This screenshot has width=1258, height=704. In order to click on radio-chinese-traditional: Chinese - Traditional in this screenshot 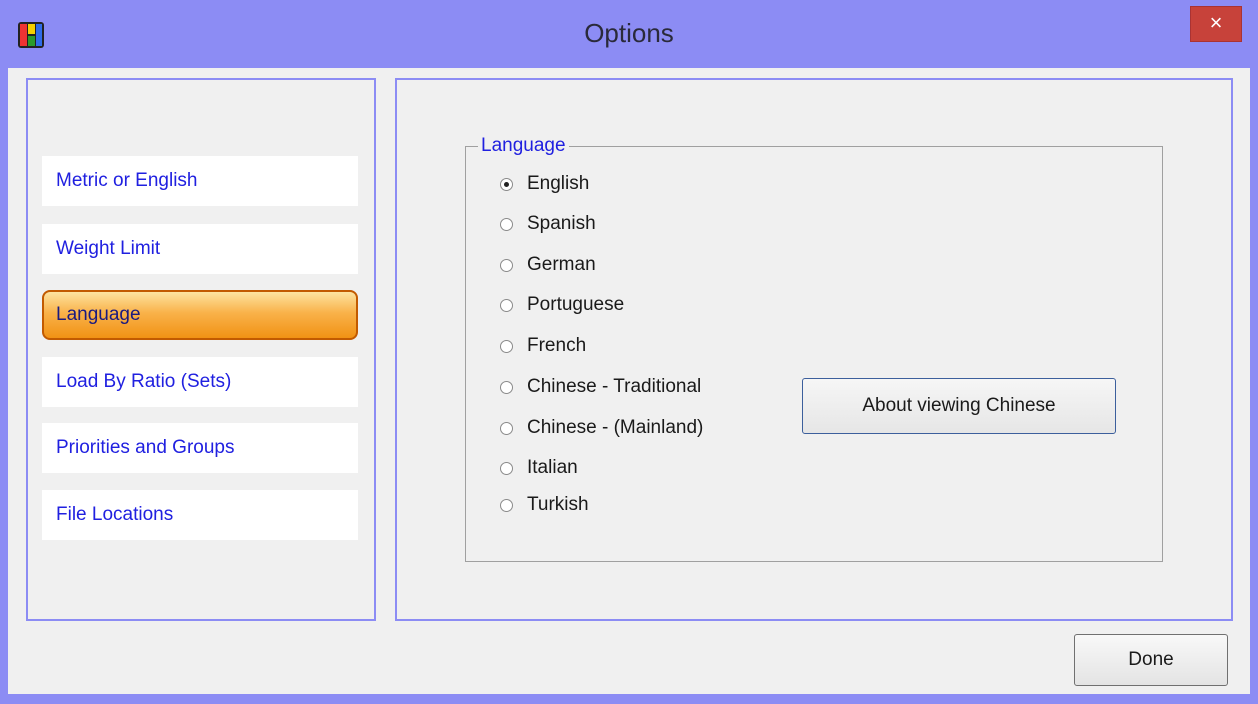, I will do `click(600, 387)`.